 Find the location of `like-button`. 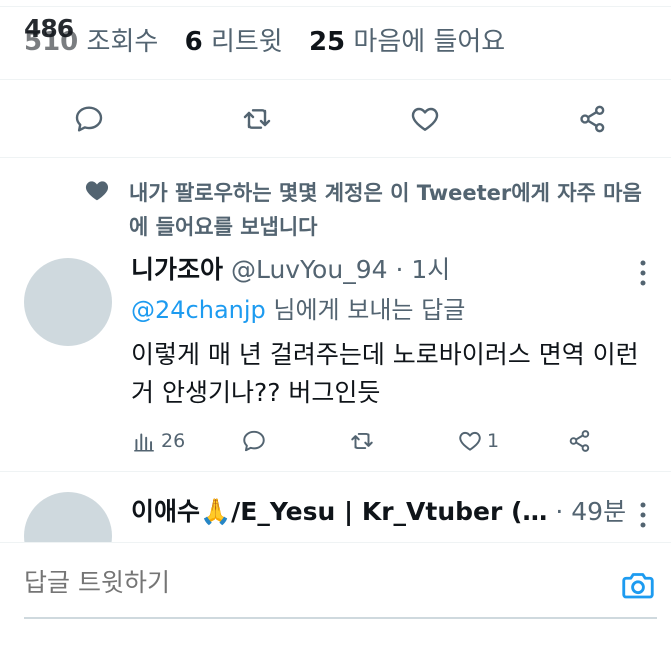

like-button is located at coordinates (425, 119).